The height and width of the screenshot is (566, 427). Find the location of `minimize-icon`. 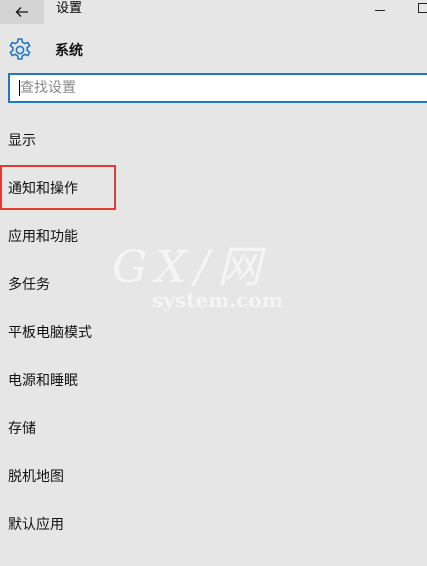

minimize-icon is located at coordinates (380, 10).